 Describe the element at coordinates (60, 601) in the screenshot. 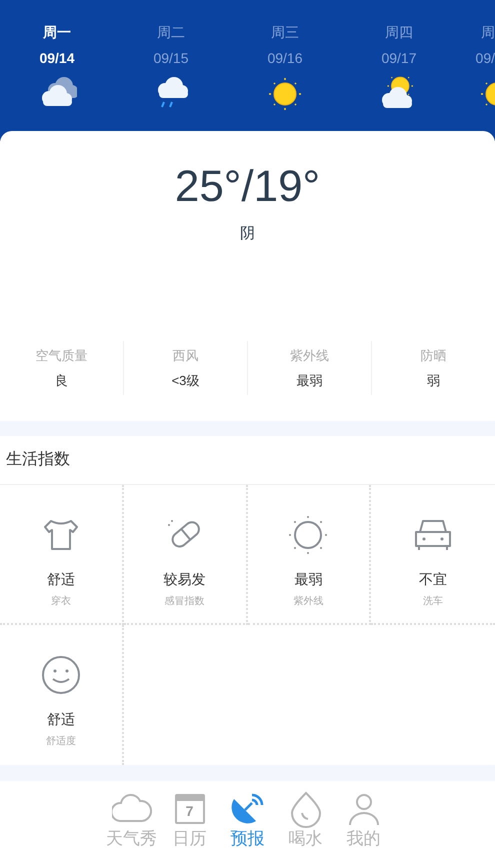

I see `index-label: 穿衣` at that location.